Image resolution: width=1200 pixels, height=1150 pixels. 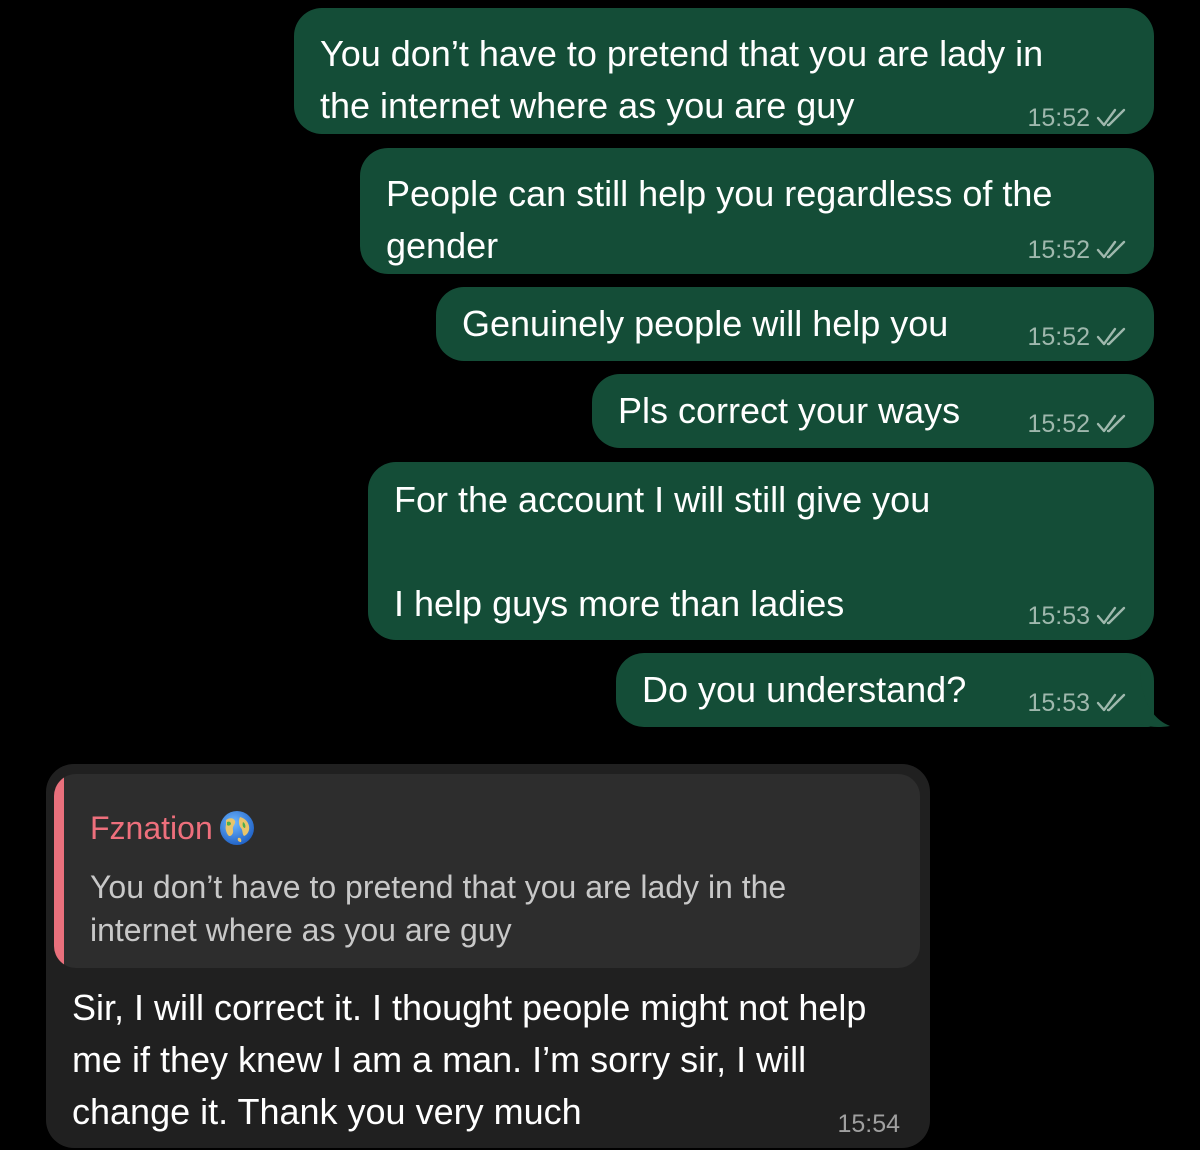 What do you see at coordinates (868, 1124) in the screenshot?
I see `message-time: 15:54` at bounding box center [868, 1124].